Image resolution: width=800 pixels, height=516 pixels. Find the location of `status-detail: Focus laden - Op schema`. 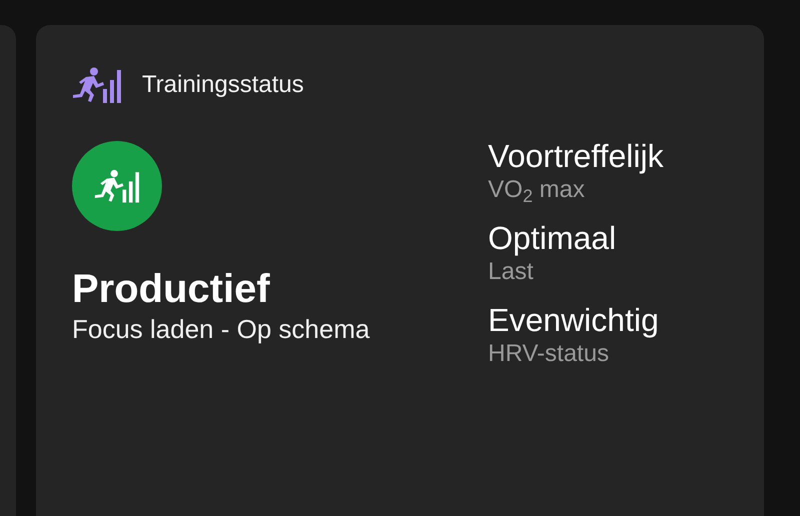

status-detail: Focus laden - Op schema is located at coordinates (221, 329).